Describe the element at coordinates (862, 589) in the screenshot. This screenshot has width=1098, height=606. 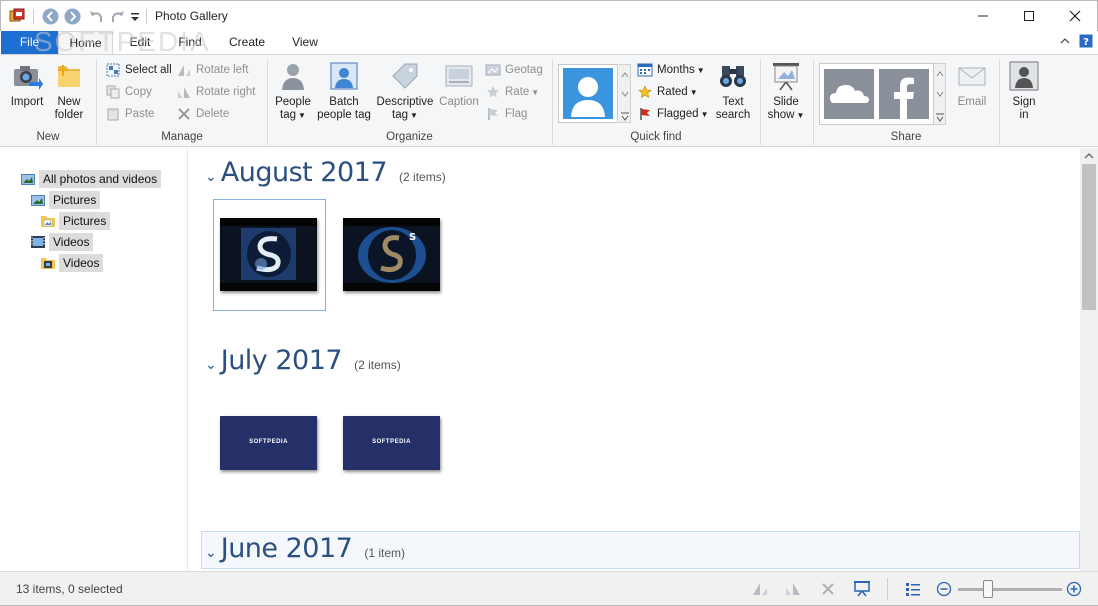
I see `slide-show-icon` at that location.